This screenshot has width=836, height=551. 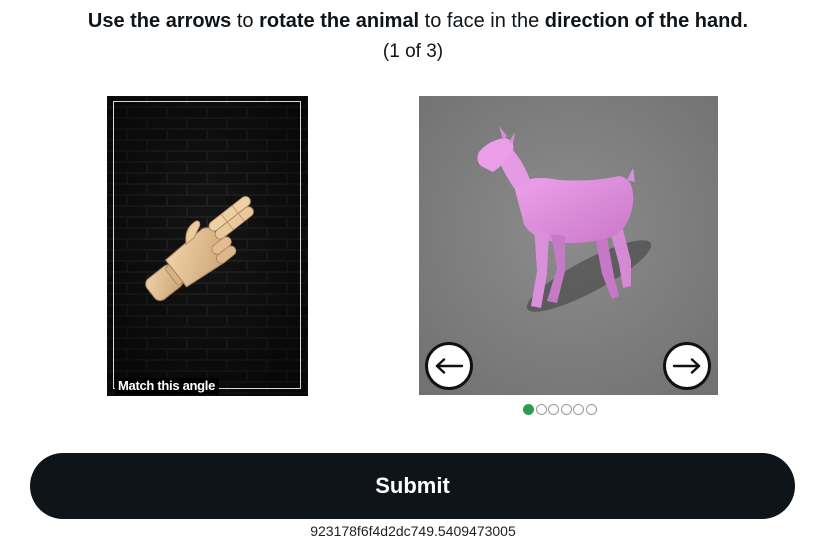 What do you see at coordinates (413, 51) in the screenshot?
I see `progress-indicator: (1 of 3)` at bounding box center [413, 51].